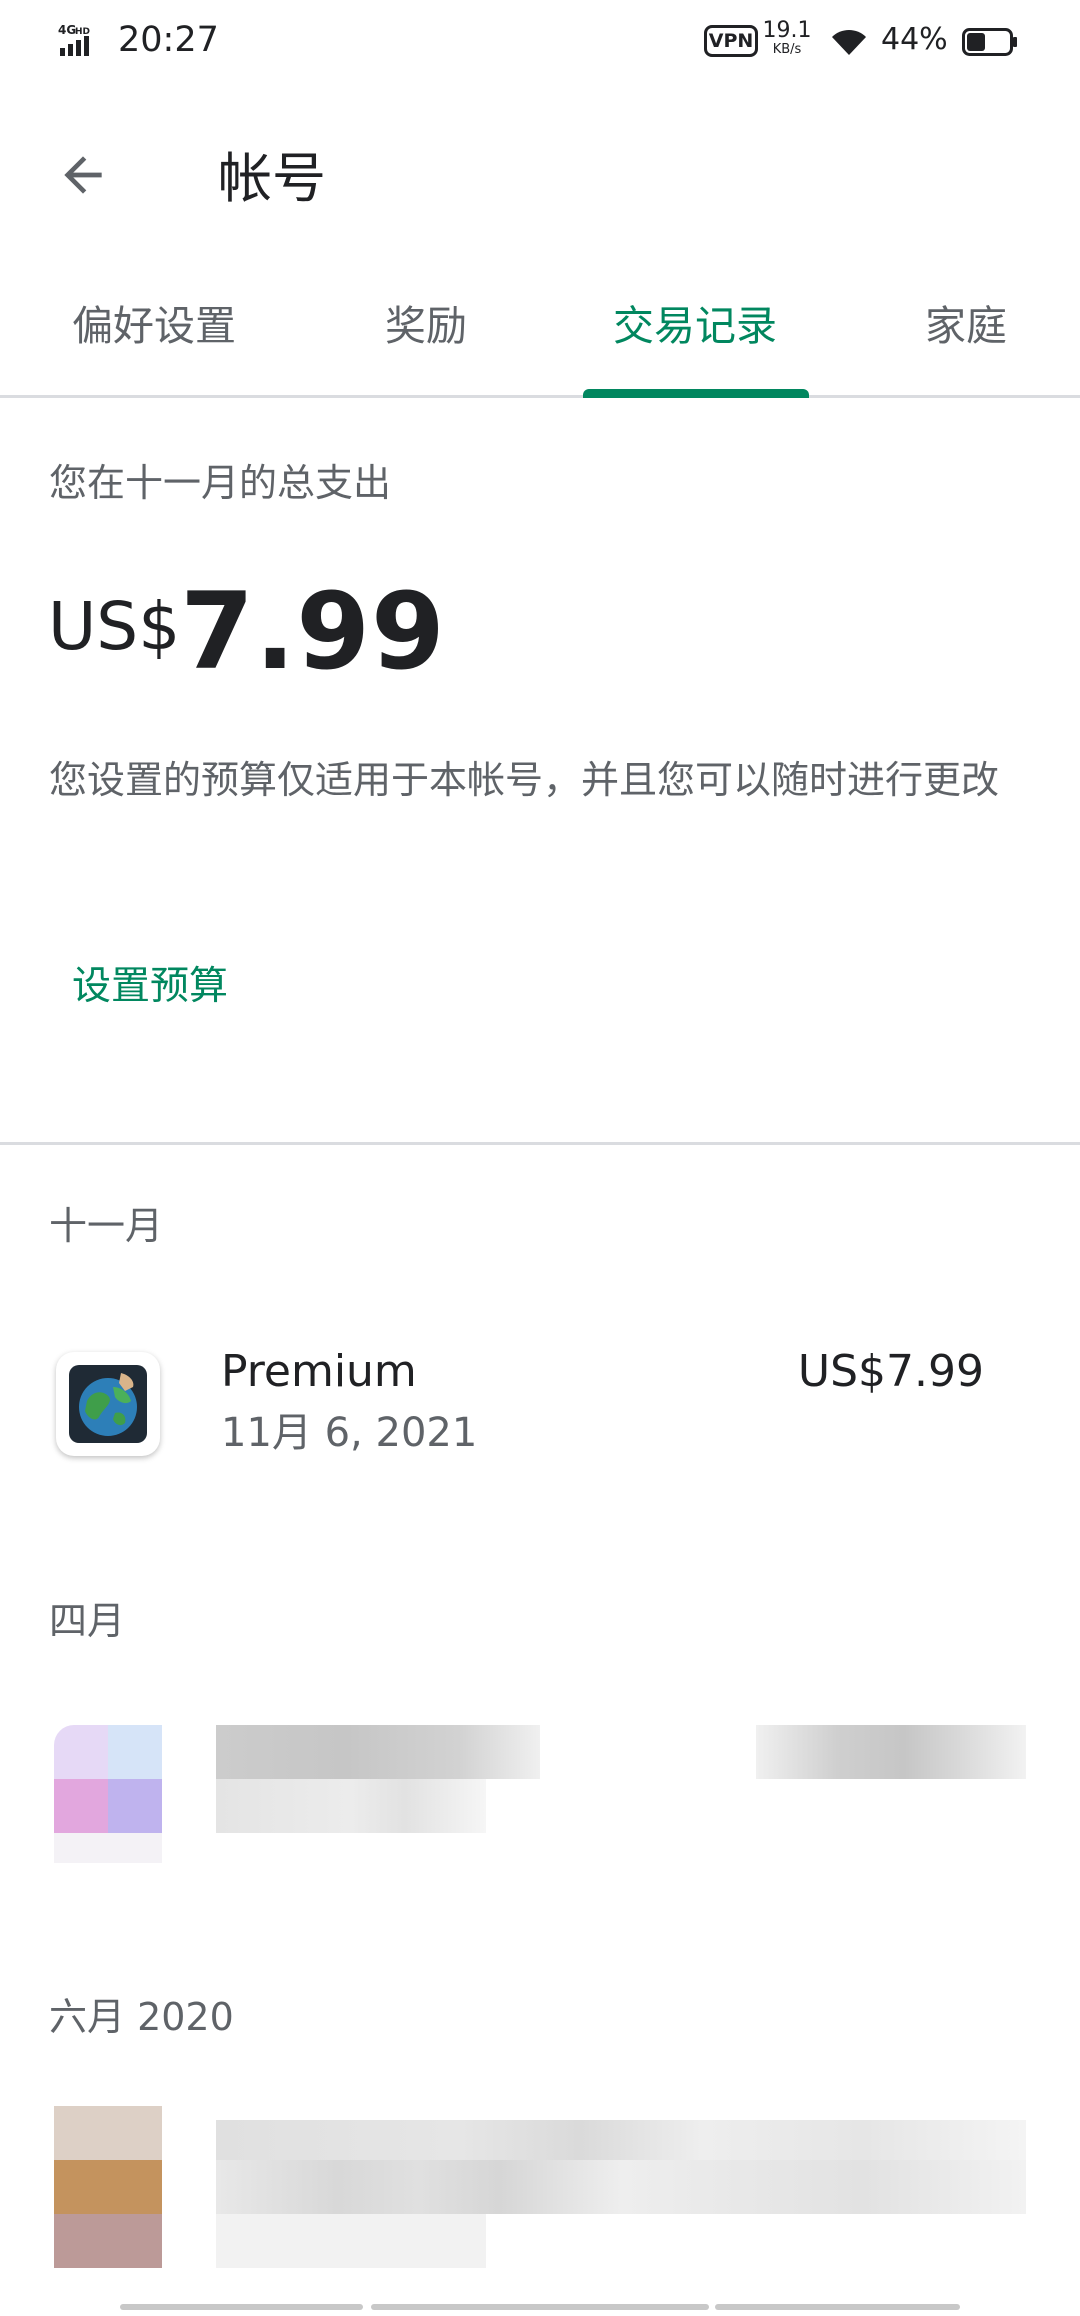 The image size is (1080, 2316). I want to click on section-divider, so click(540, 1143).